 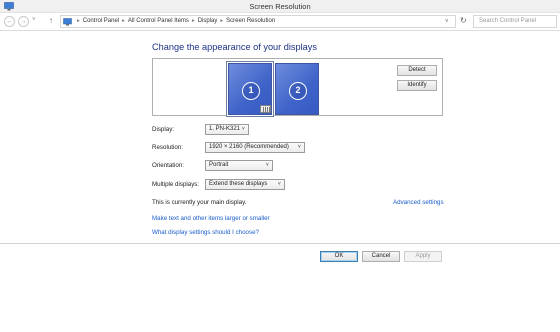 I want to click on display-preview: 1 2 Detect Identify, so click(x=297, y=87).